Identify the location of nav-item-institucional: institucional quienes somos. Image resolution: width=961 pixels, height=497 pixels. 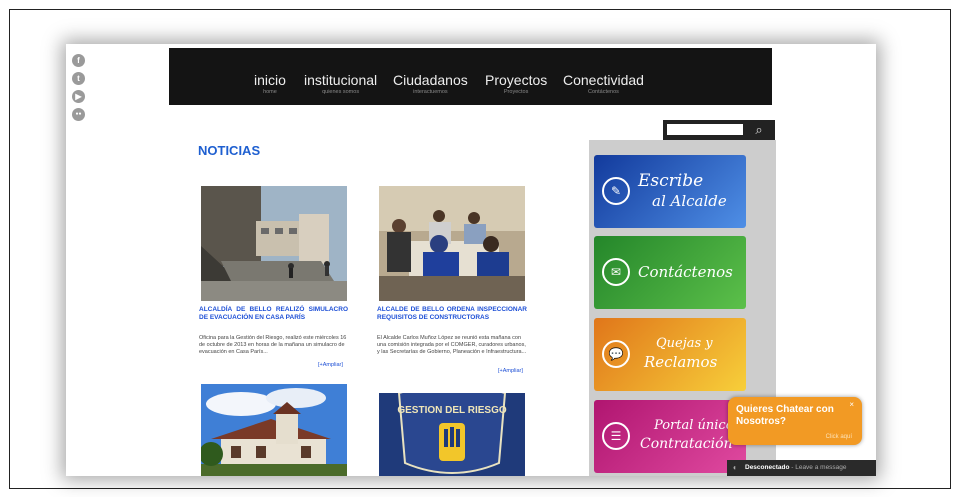
(340, 84).